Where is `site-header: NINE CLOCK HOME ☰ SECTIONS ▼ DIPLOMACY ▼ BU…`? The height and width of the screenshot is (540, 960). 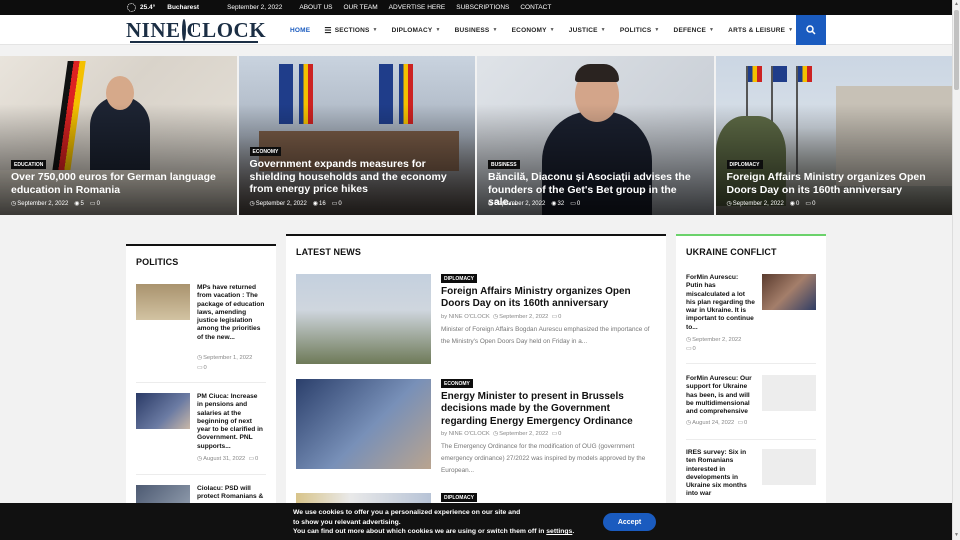
site-header: NINE CLOCK HOME ☰ SECTIONS ▼ DIPLOMACY ▼ BU… is located at coordinates (476, 30).